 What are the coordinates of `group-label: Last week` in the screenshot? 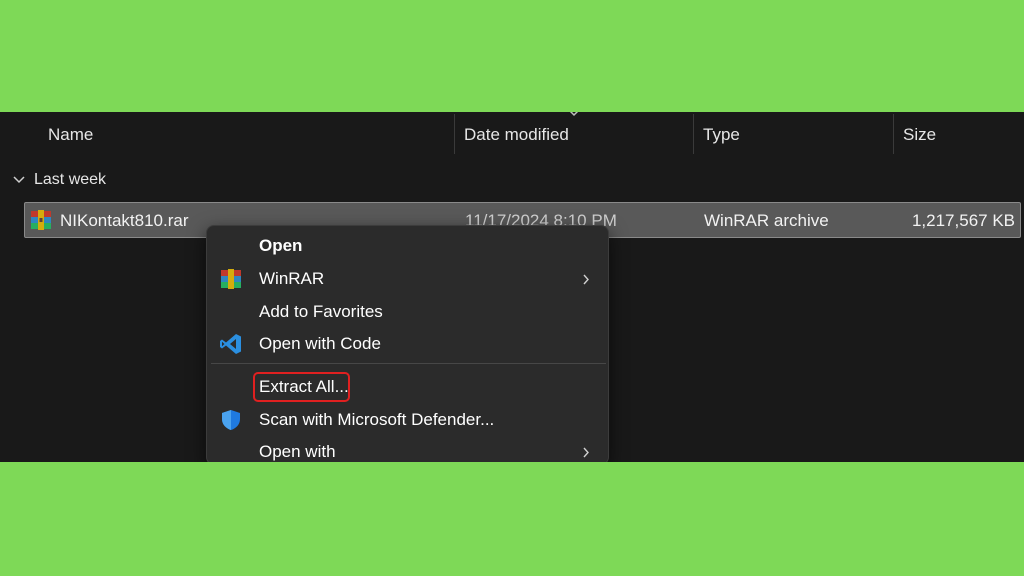 It's located at (70, 179).